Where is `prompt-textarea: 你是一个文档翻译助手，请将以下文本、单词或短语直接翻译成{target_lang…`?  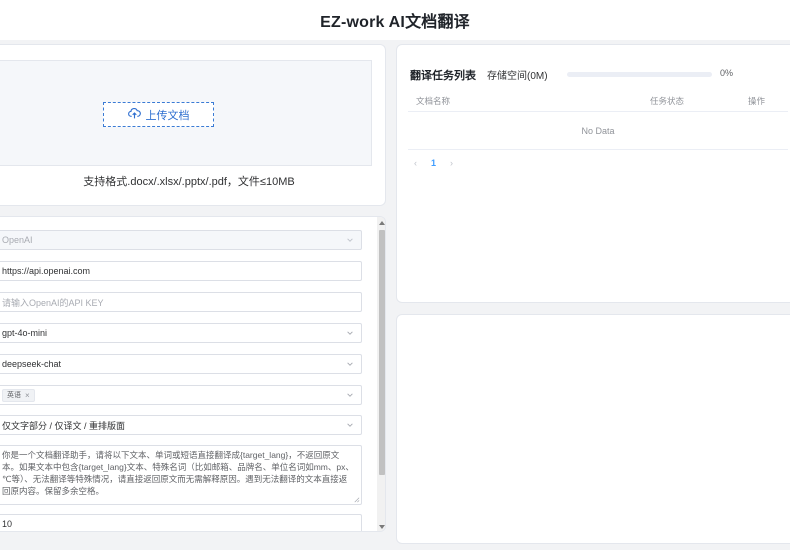
prompt-textarea: 你是一个文档翻译助手，请将以下文本、单词或短语直接翻译成{target_lang… is located at coordinates (181, 475).